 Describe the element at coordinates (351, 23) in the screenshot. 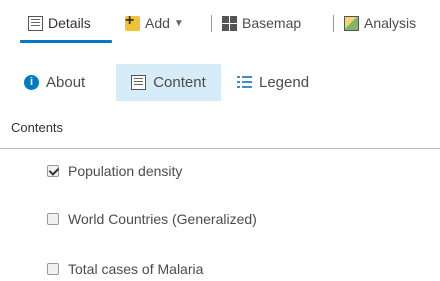

I see `analysis-icon` at that location.